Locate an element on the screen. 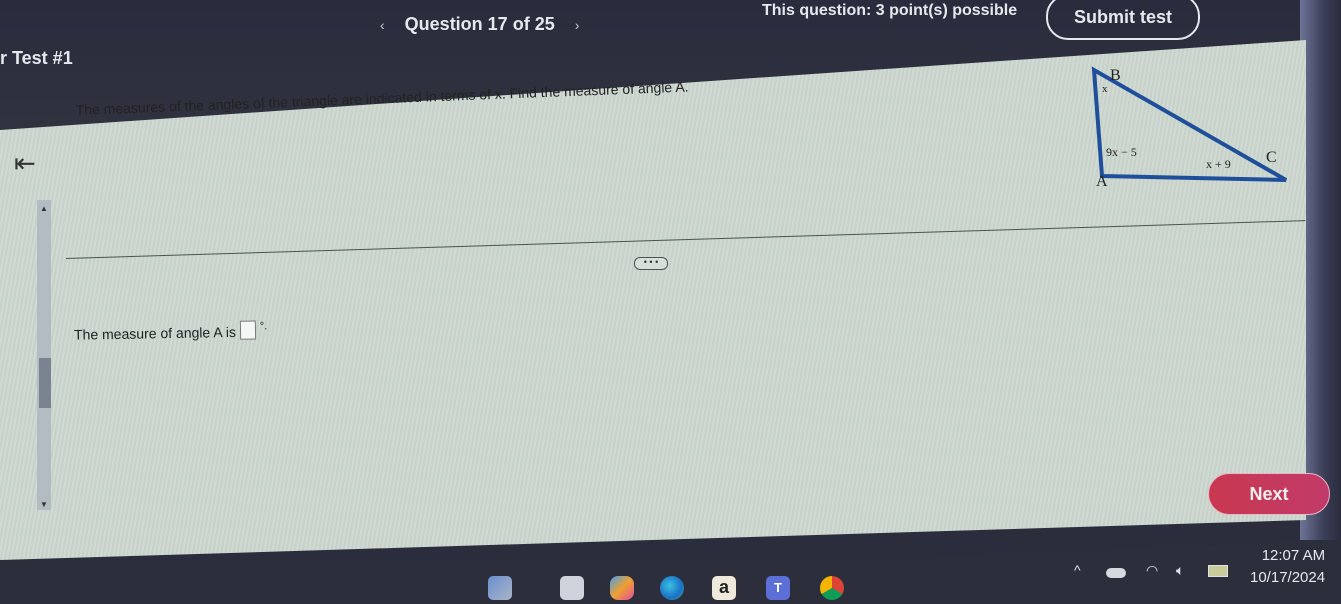 The height and width of the screenshot is (604, 1341). triangle-figure: B x 9x − 5 A x + 9 C is located at coordinates (1189, 127).